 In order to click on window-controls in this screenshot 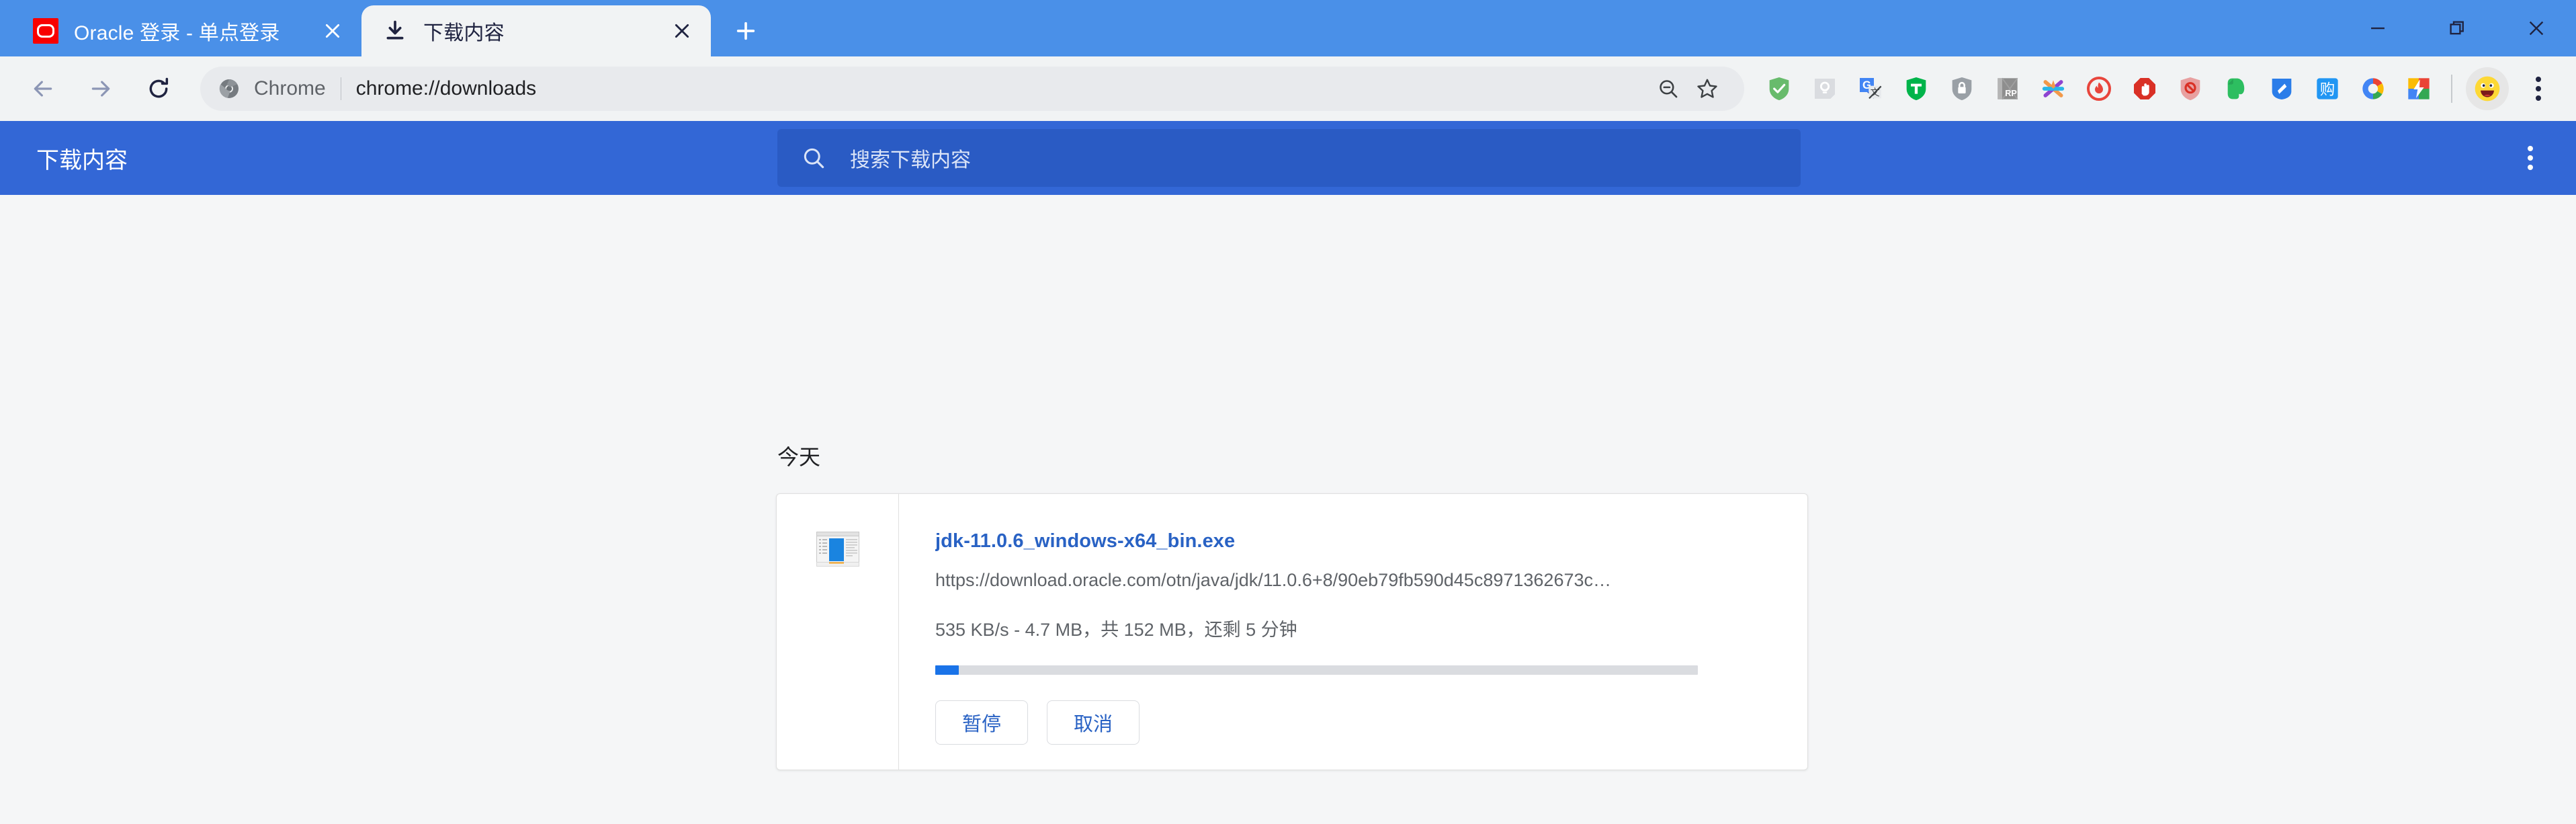, I will do `click(2457, 28)`.